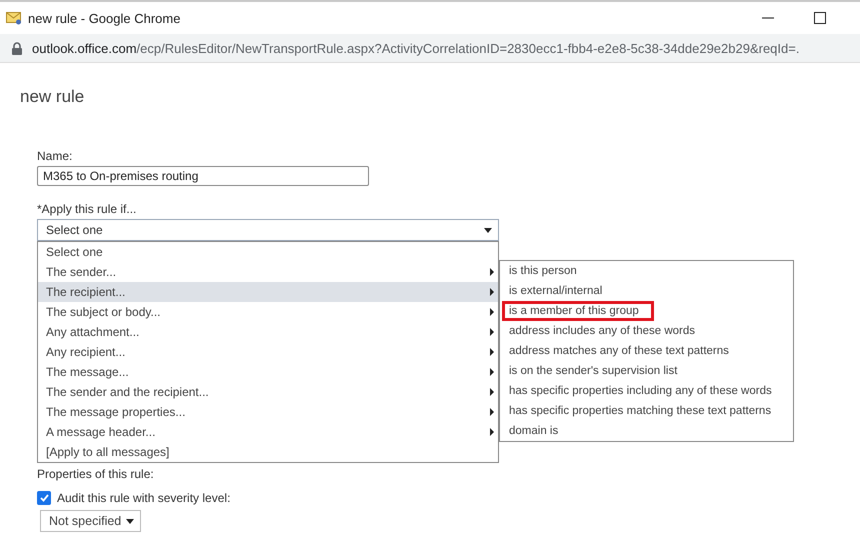 The image size is (860, 544). Describe the element at coordinates (268, 230) in the screenshot. I see `condition-select: Select one` at that location.